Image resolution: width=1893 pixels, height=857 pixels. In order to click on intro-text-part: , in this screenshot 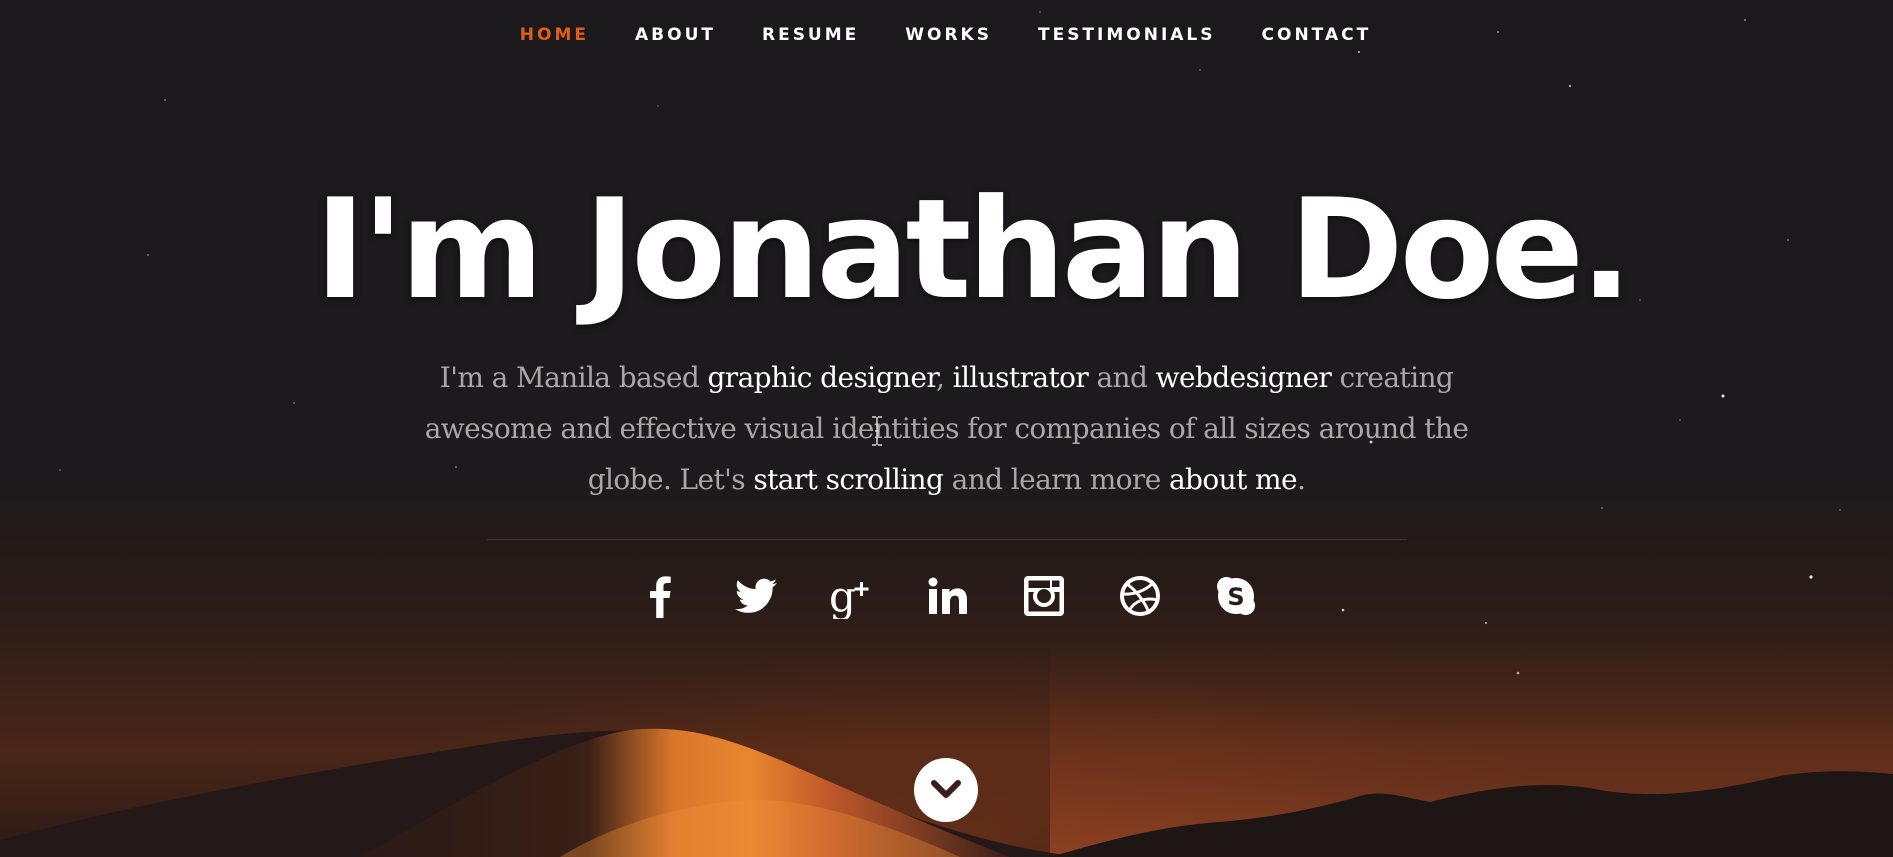, I will do `click(944, 377)`.